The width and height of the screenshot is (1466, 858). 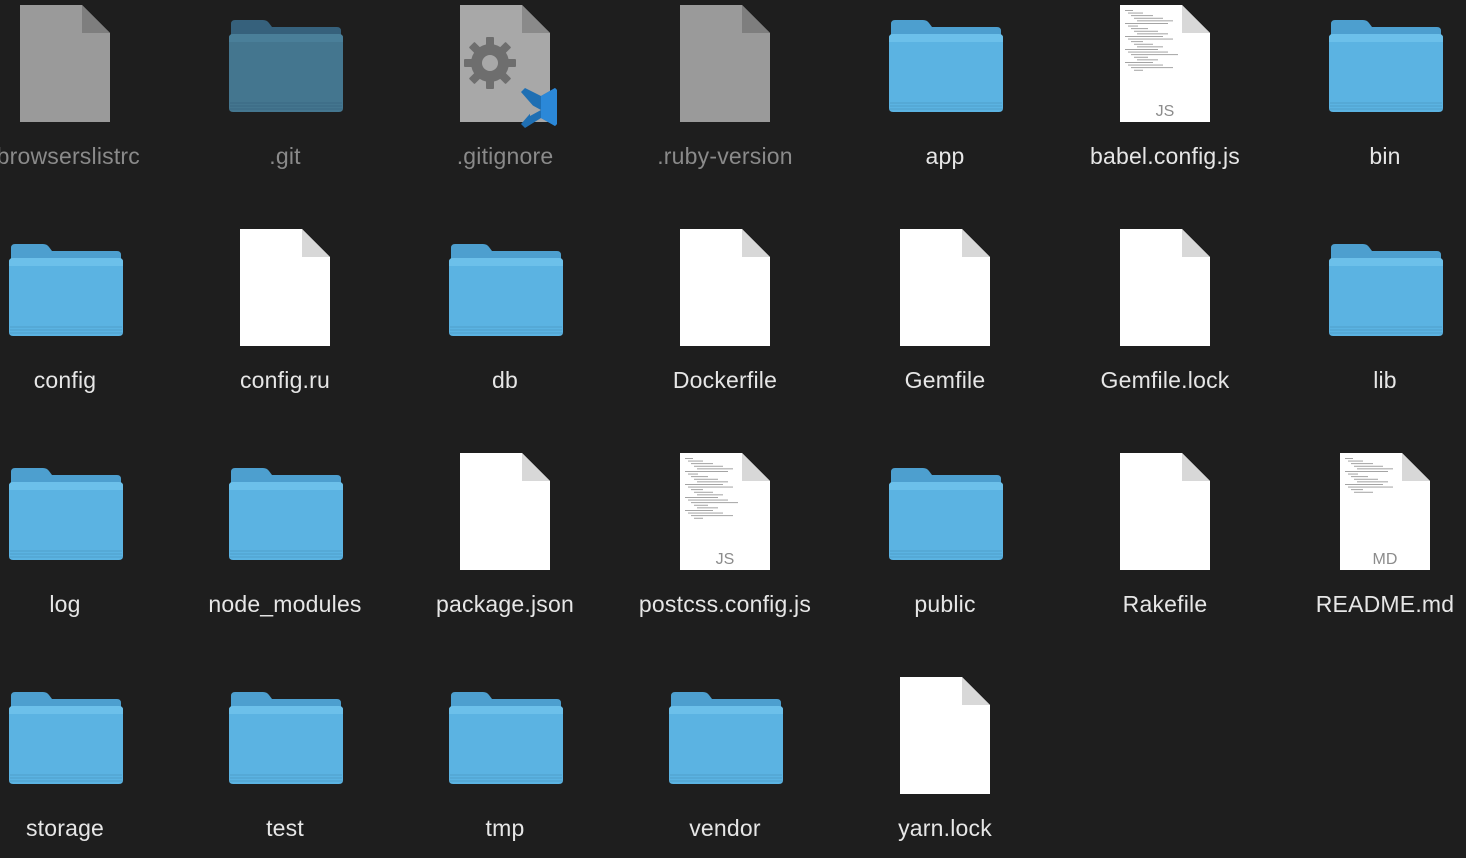 I want to click on file-name-label: vendor, so click(x=725, y=828).